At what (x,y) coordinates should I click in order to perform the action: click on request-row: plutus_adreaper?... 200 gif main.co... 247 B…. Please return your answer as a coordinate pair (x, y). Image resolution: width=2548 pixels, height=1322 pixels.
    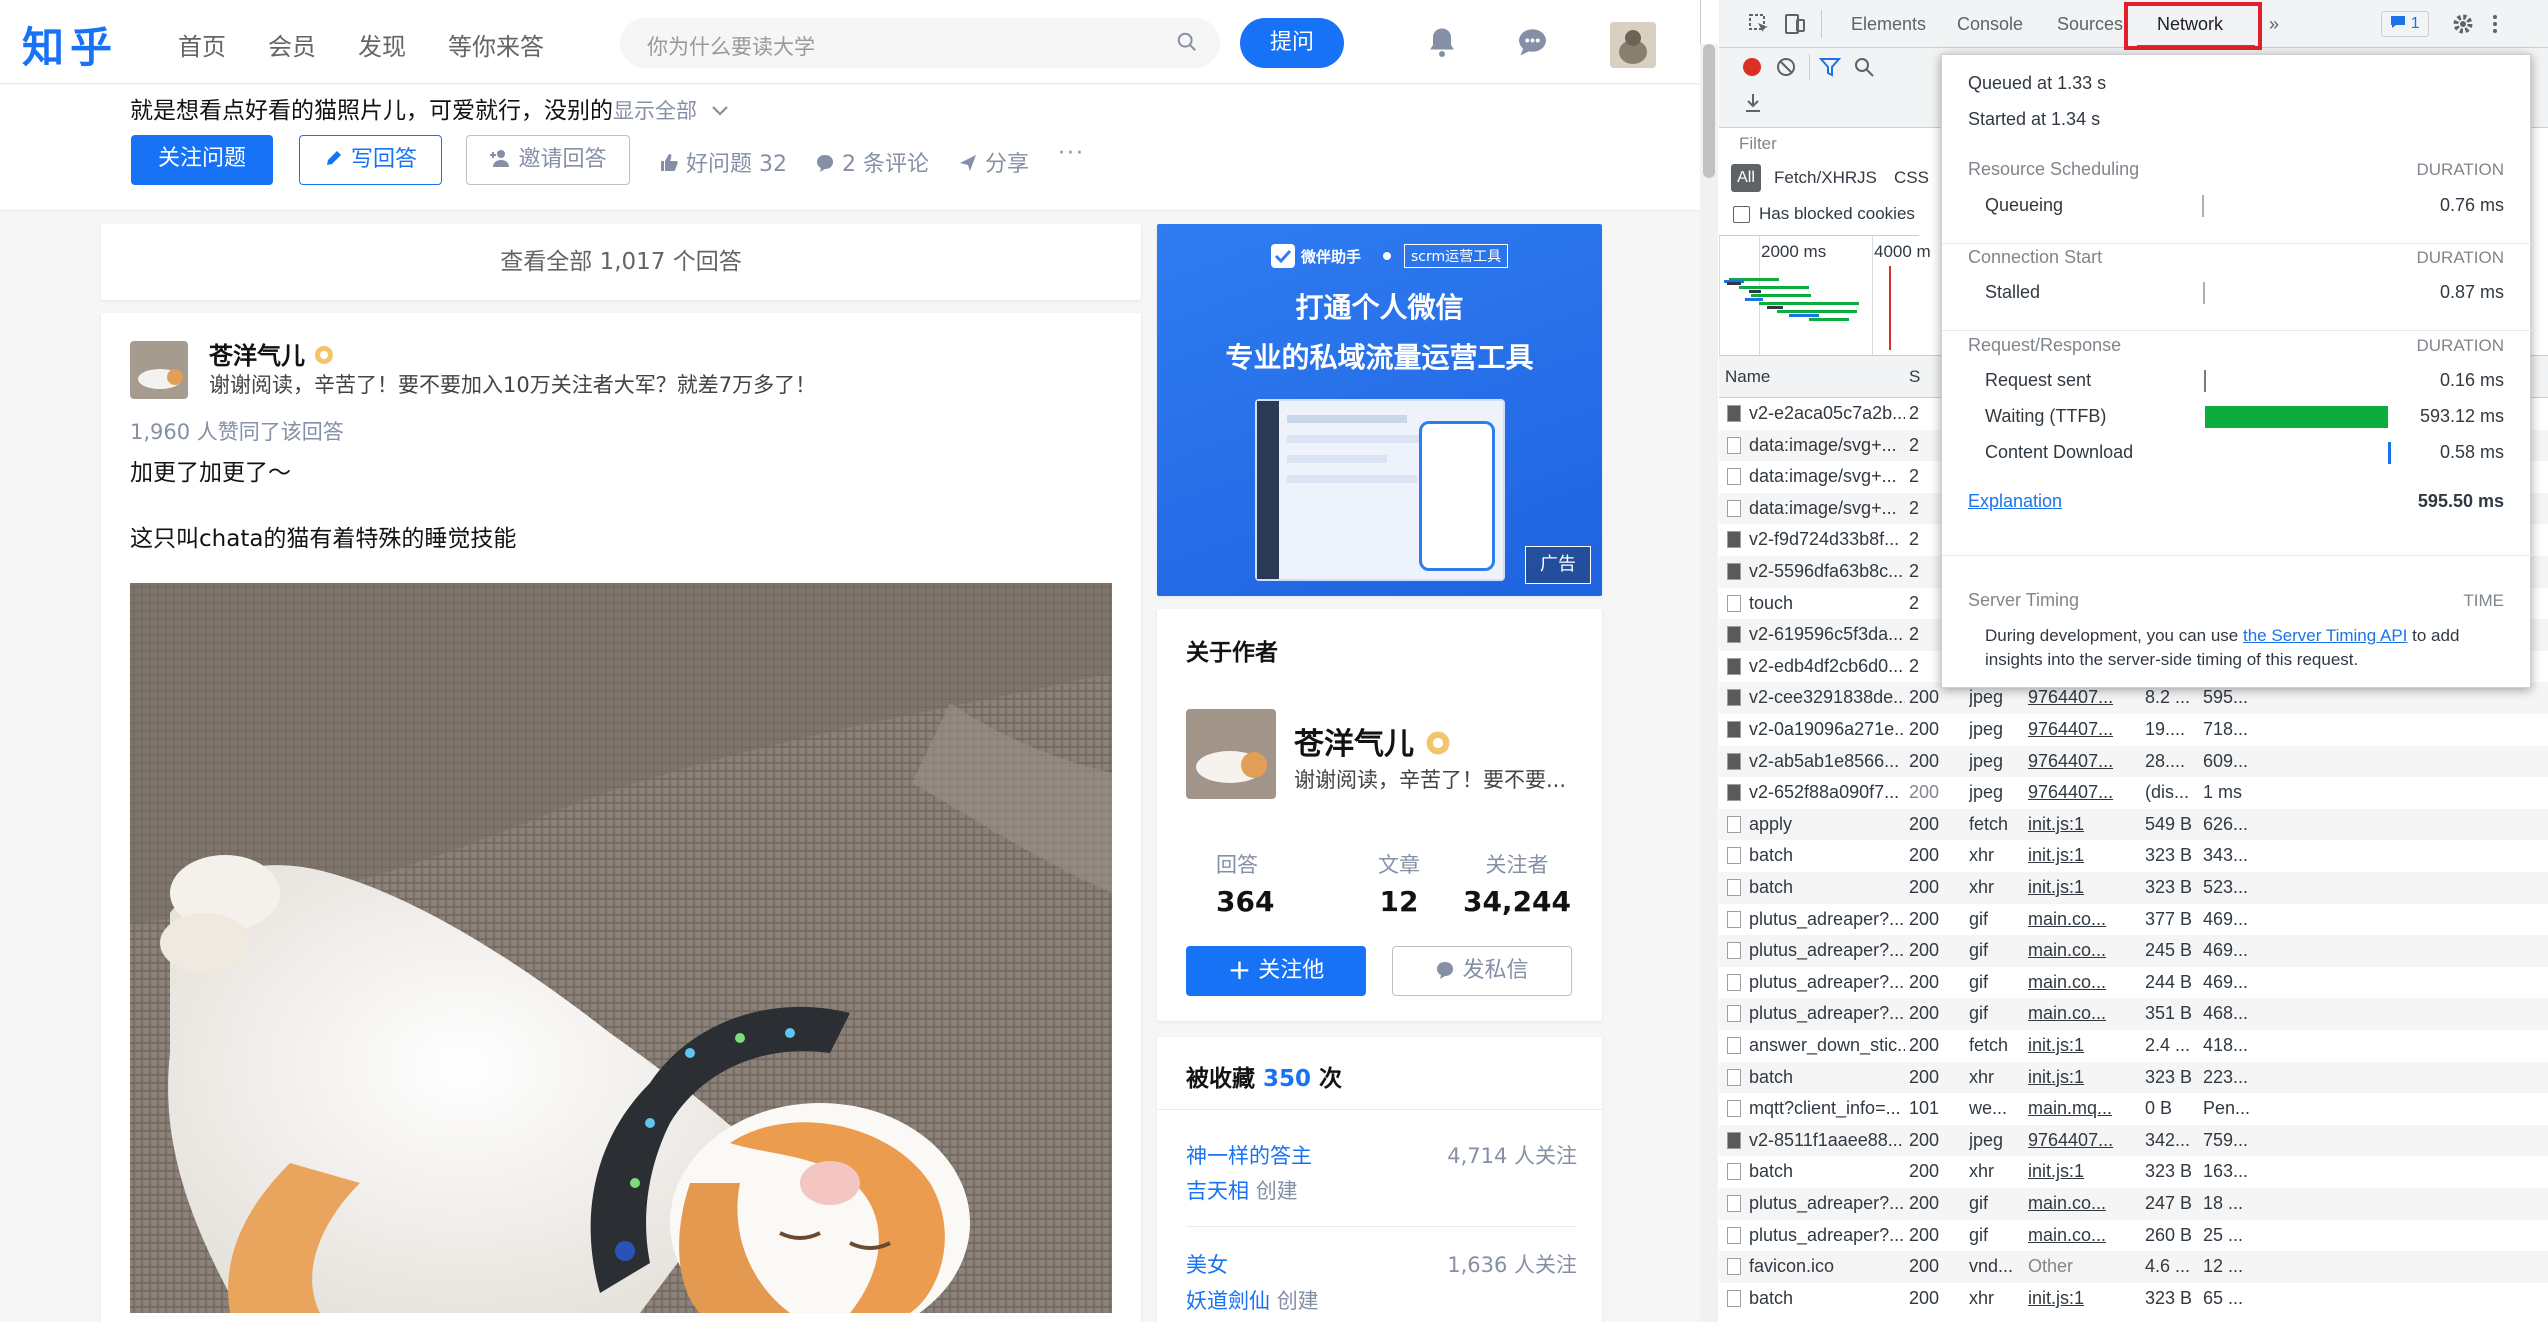
    Looking at the image, I should click on (2133, 1204).